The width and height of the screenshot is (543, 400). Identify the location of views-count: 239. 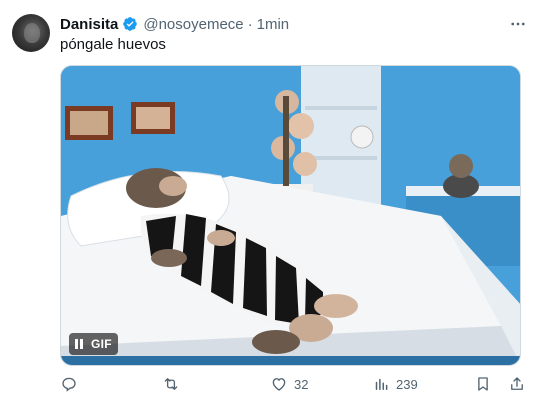
(407, 384).